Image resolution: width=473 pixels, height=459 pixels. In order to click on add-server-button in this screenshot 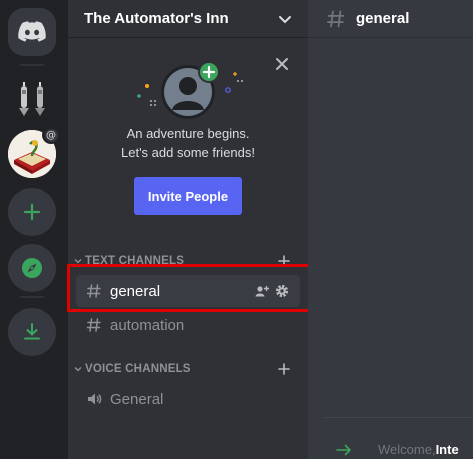, I will do `click(32, 212)`.